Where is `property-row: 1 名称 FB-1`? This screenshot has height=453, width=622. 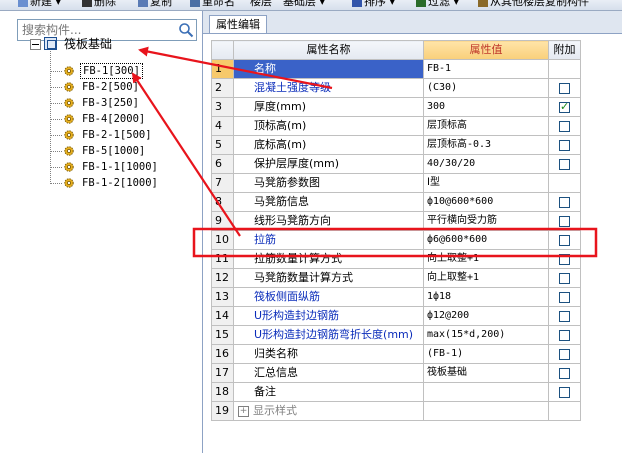
property-row: 1 名称 FB-1 is located at coordinates (396, 69).